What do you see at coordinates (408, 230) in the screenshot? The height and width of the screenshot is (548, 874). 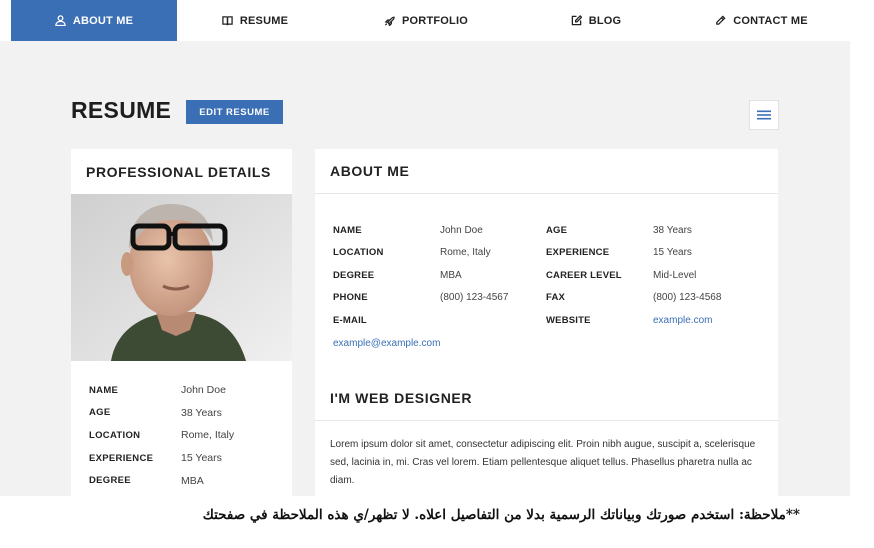 I see `info-row: NAME John Doe` at bounding box center [408, 230].